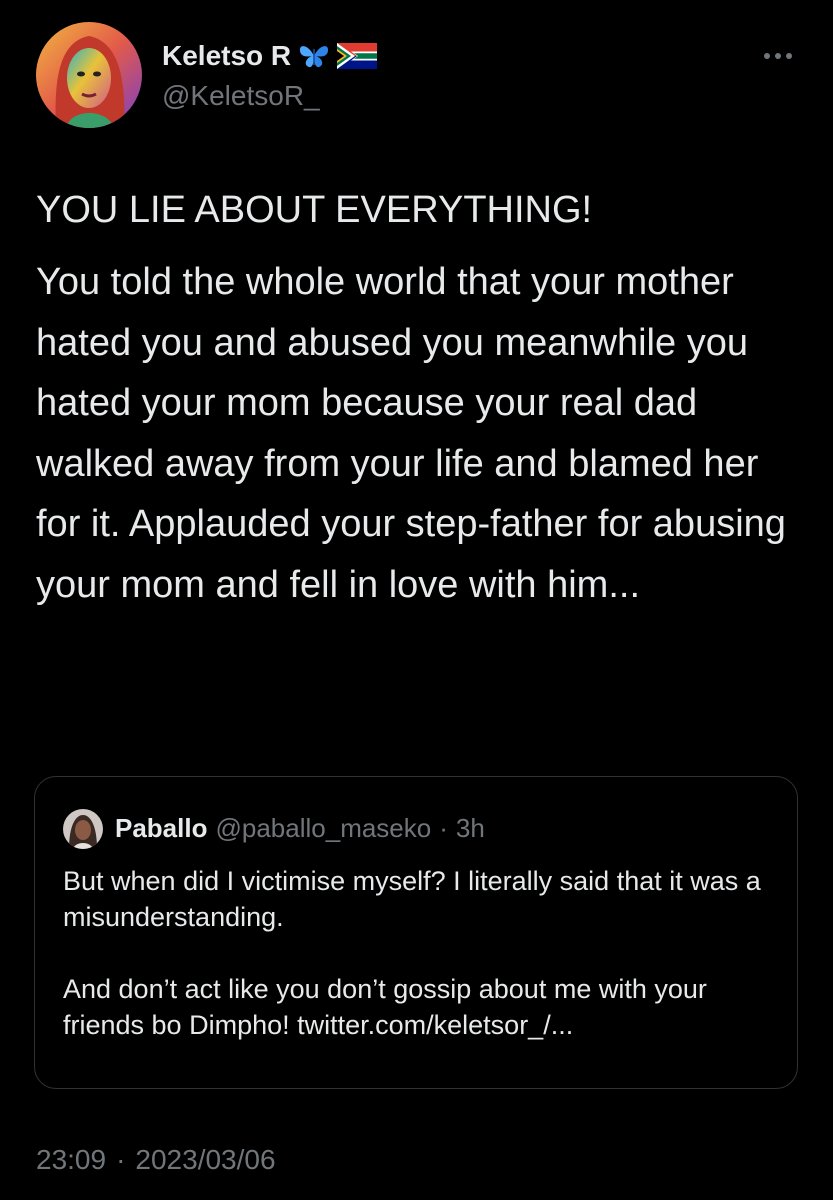 The width and height of the screenshot is (833, 1200). What do you see at coordinates (357, 56) in the screenshot?
I see `south-africa-flag-icon` at bounding box center [357, 56].